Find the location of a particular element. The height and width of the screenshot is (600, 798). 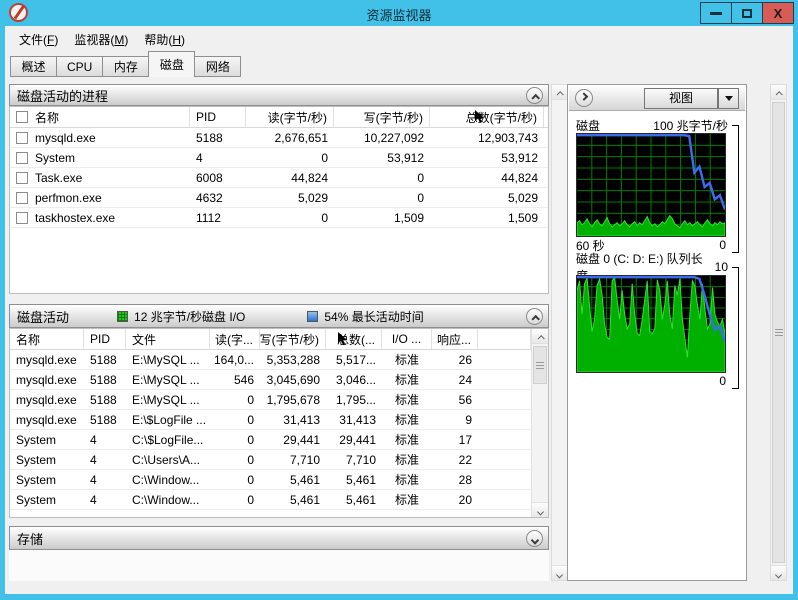

close-button: X is located at coordinates (778, 13).